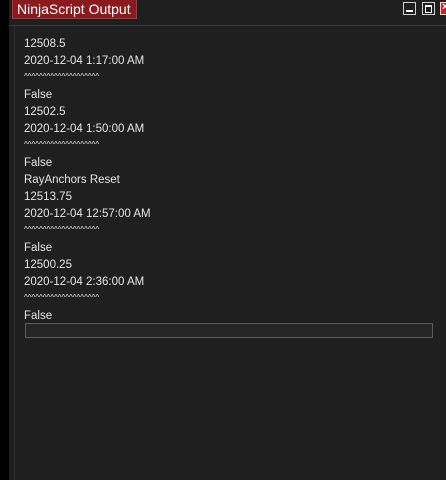 This screenshot has height=480, width=446. I want to click on output-line: 2020-12-04 1:50:00 AM, so click(84, 129).